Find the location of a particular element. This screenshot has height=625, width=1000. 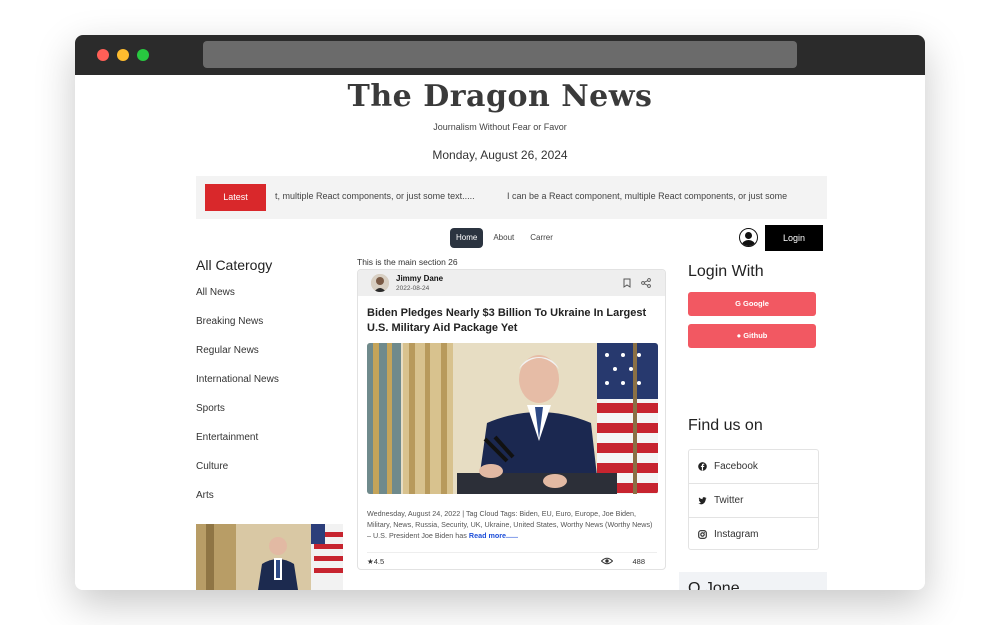

card-footer: ★4.5 488 is located at coordinates (512, 559).